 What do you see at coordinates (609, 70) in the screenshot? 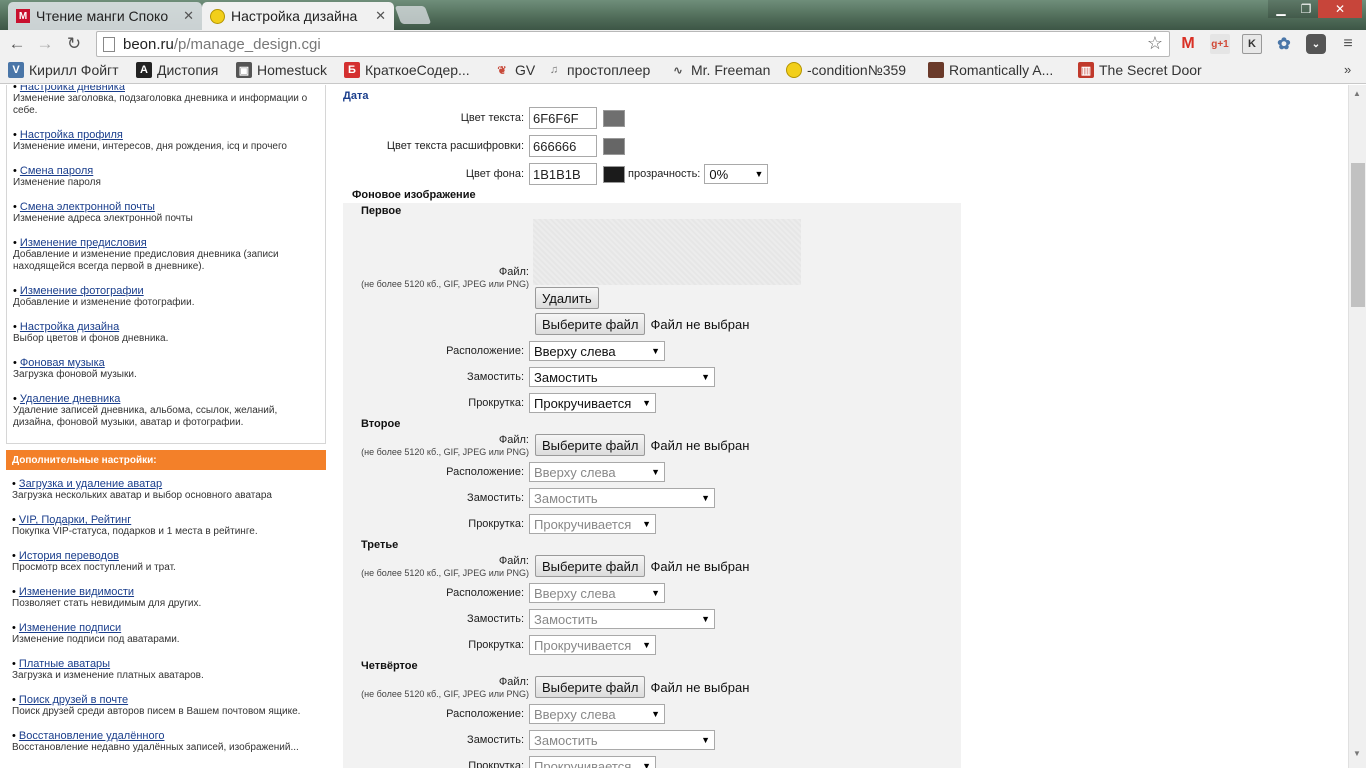
I see `bookmark-label: простоплеер` at bounding box center [609, 70].